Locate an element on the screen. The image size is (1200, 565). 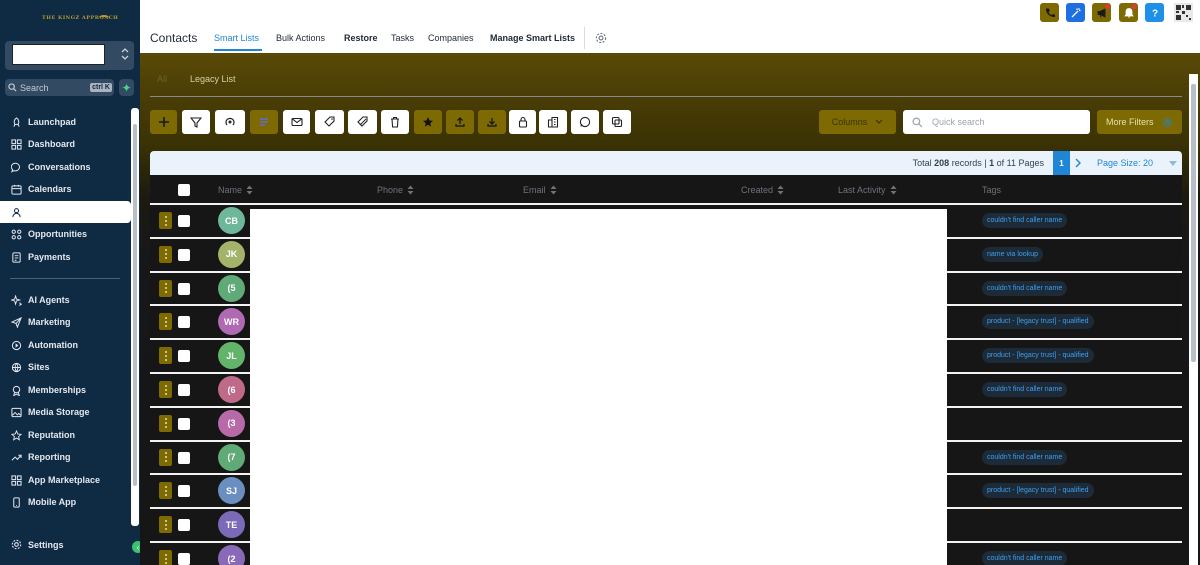
location-switcher is located at coordinates (69, 55).